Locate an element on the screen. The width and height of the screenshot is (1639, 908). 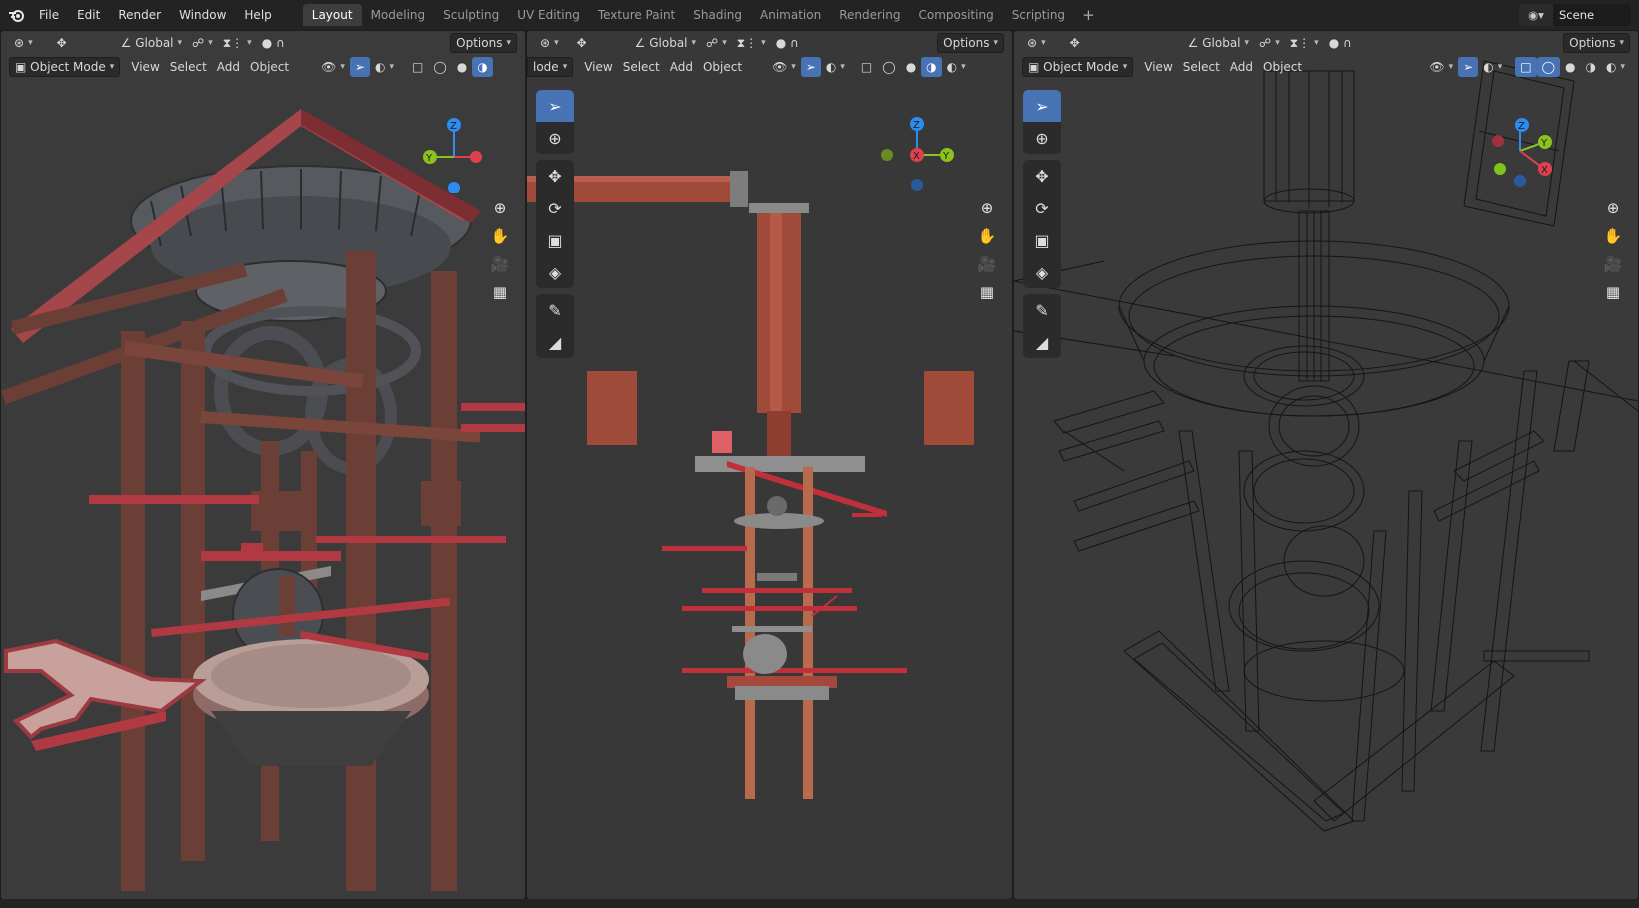
scene-name: Scene is located at coordinates (1592, 15).